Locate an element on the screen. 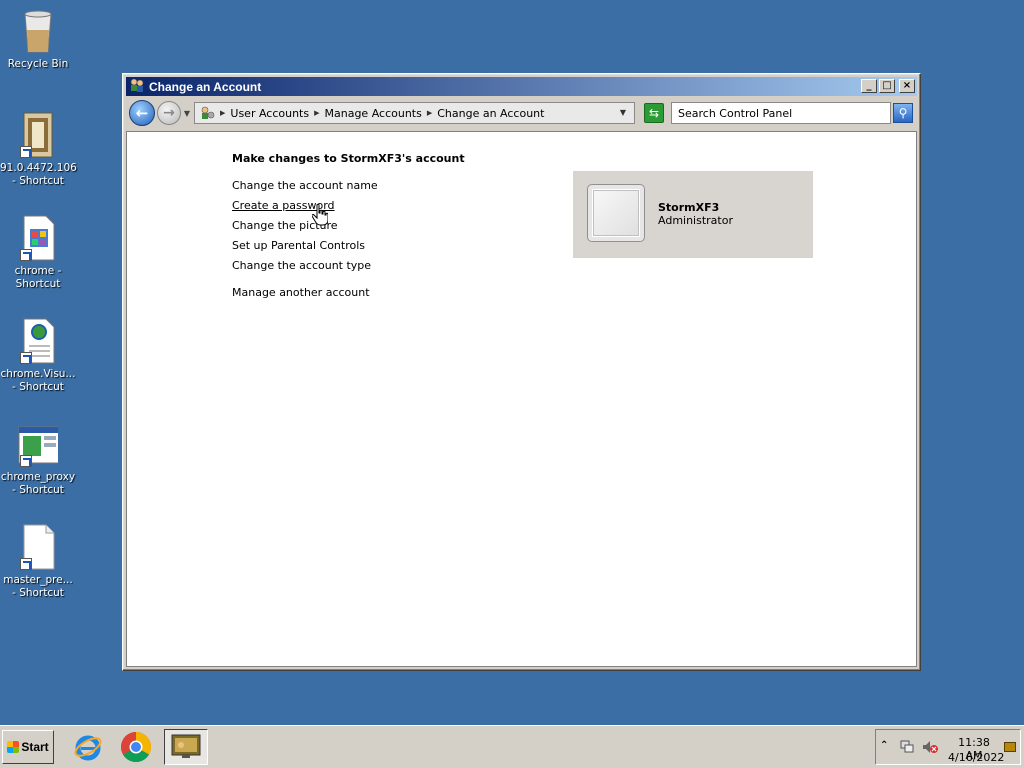 This screenshot has width=1024, height=768. desktop-icon-recycle-bin: Recycle Bin is located at coordinates (38, 39).